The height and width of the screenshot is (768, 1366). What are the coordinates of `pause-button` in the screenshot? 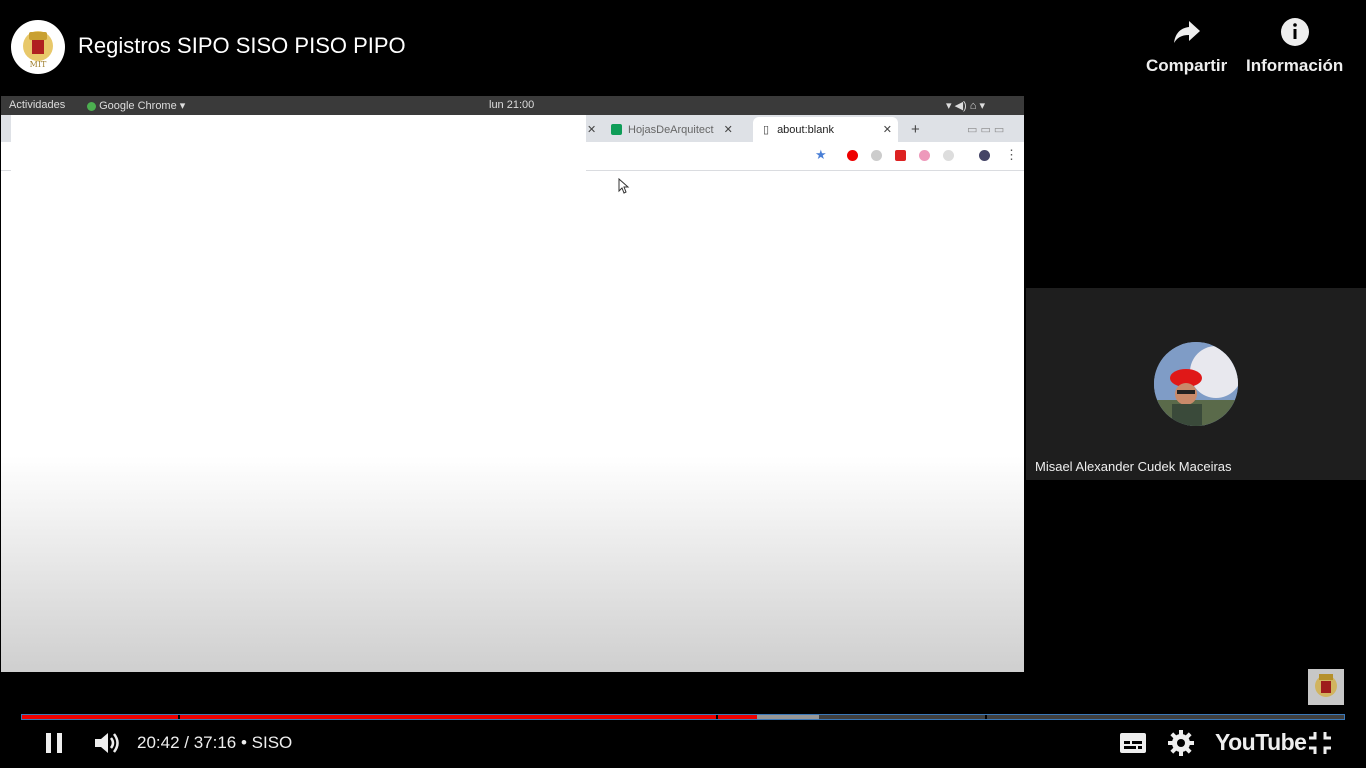 It's located at (54, 743).